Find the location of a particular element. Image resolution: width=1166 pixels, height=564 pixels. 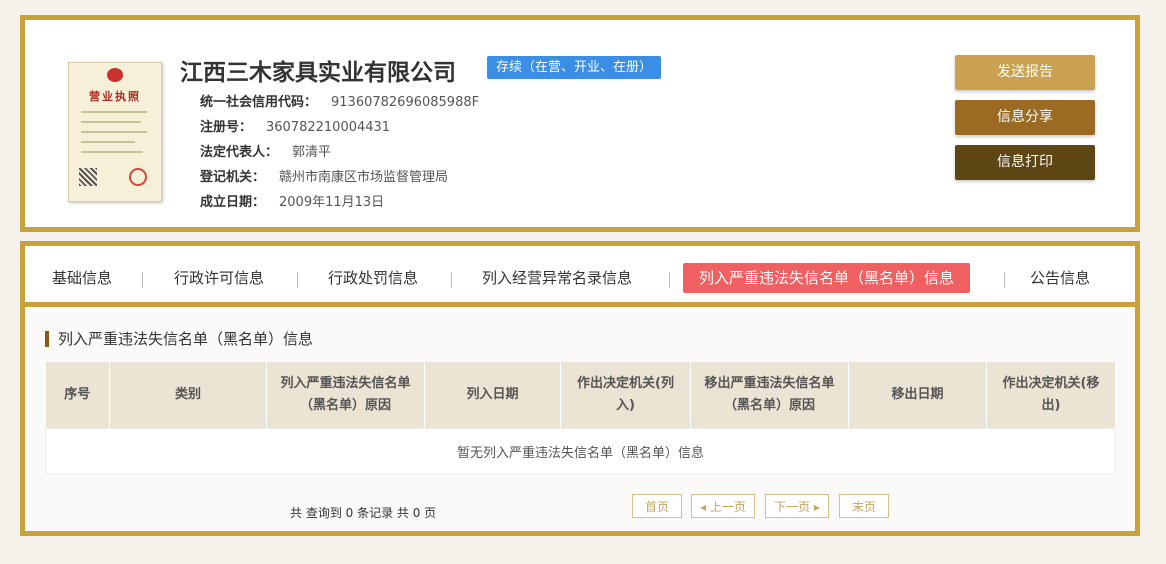

send-report-button: 发送报告 is located at coordinates (1025, 72).